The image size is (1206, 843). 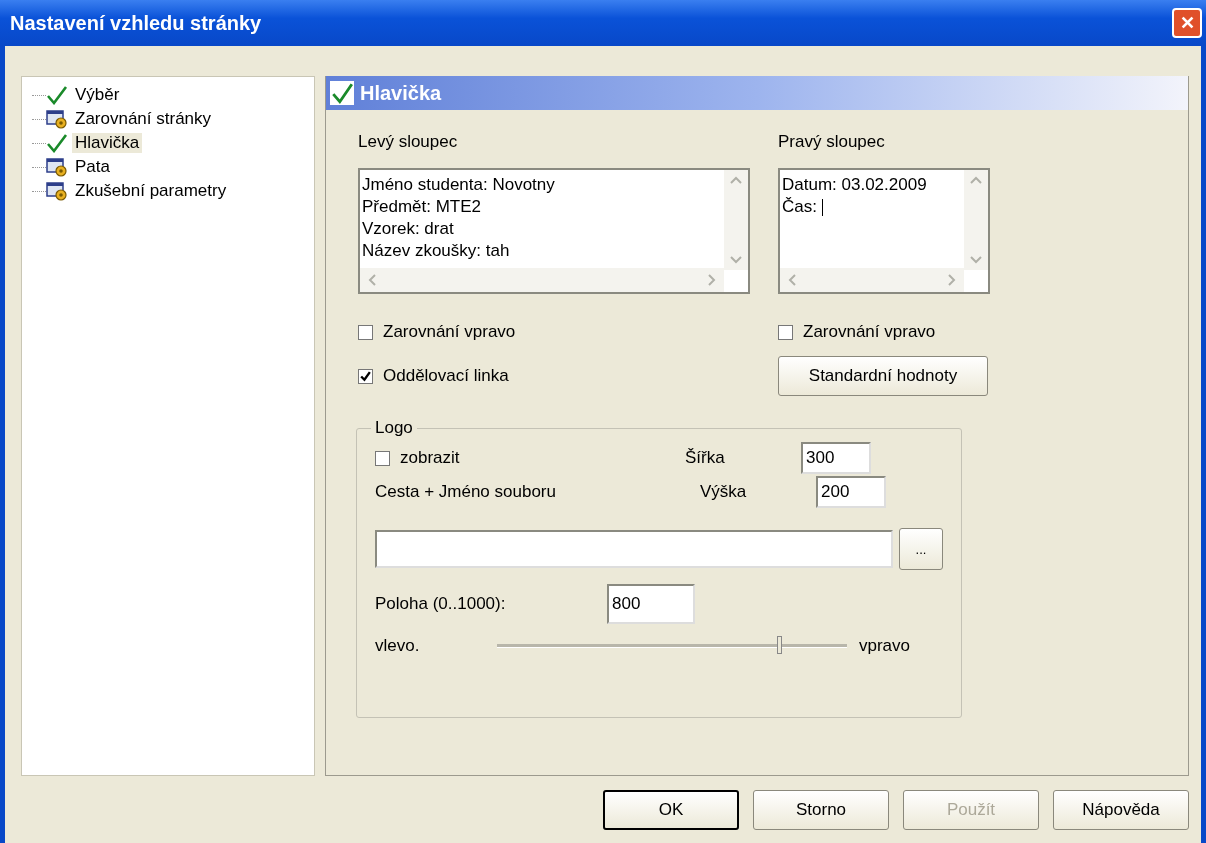 I want to click on group-title: Logo, so click(x=394, y=428).